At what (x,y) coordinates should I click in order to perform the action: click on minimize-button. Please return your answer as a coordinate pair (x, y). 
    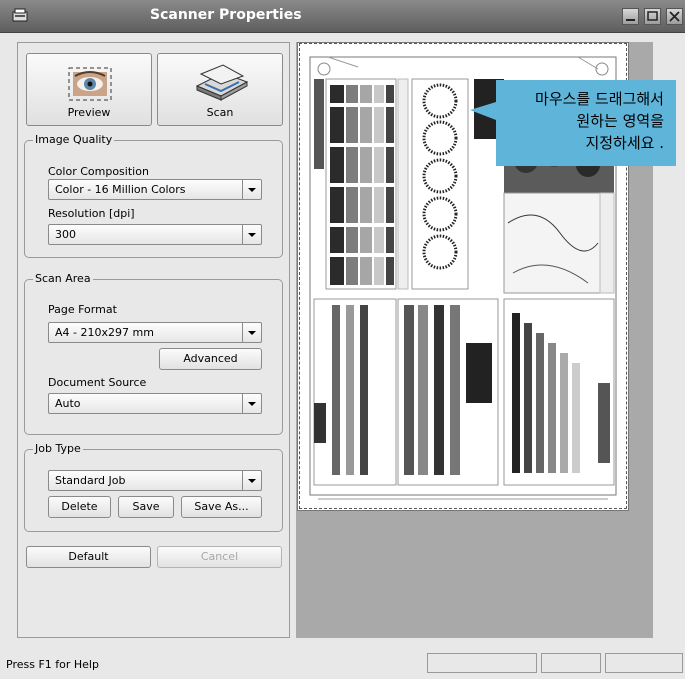
    Looking at the image, I should click on (630, 16).